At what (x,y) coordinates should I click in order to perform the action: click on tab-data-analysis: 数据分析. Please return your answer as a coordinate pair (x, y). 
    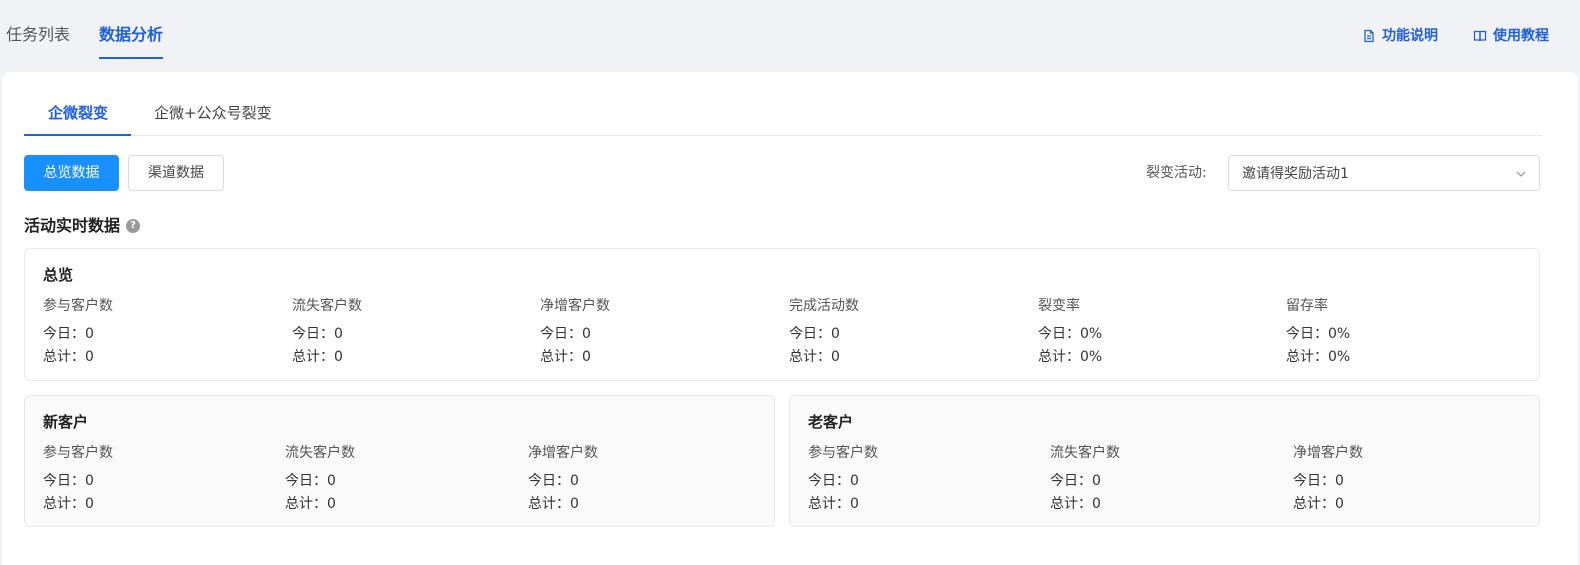
    Looking at the image, I should click on (131, 41).